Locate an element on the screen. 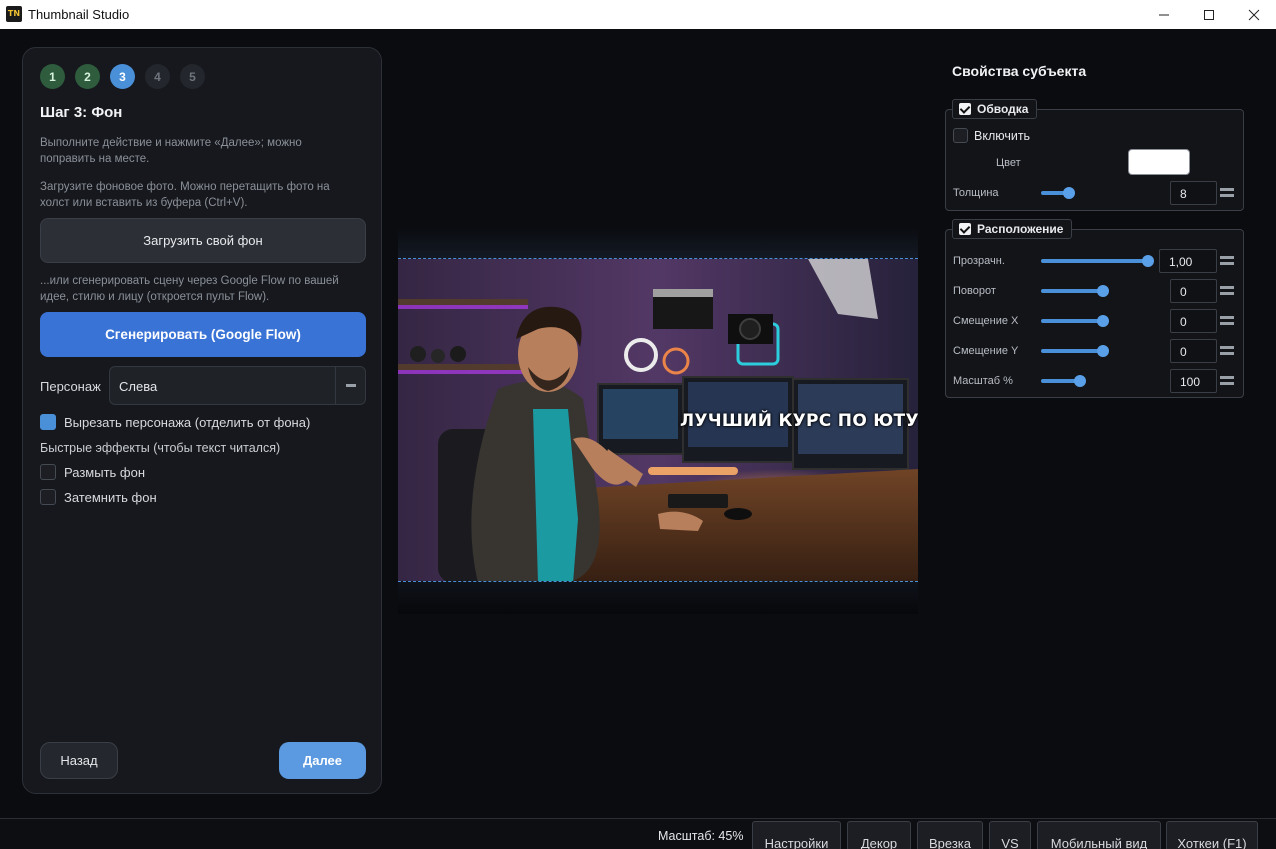 This screenshot has height=849, width=1276. stroke-enable-row: Включить is located at coordinates (991, 135).